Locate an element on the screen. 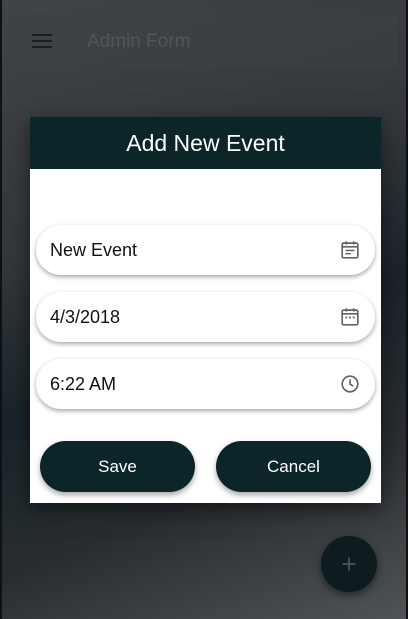 The height and width of the screenshot is (619, 408). event-name-input is located at coordinates (194, 250).